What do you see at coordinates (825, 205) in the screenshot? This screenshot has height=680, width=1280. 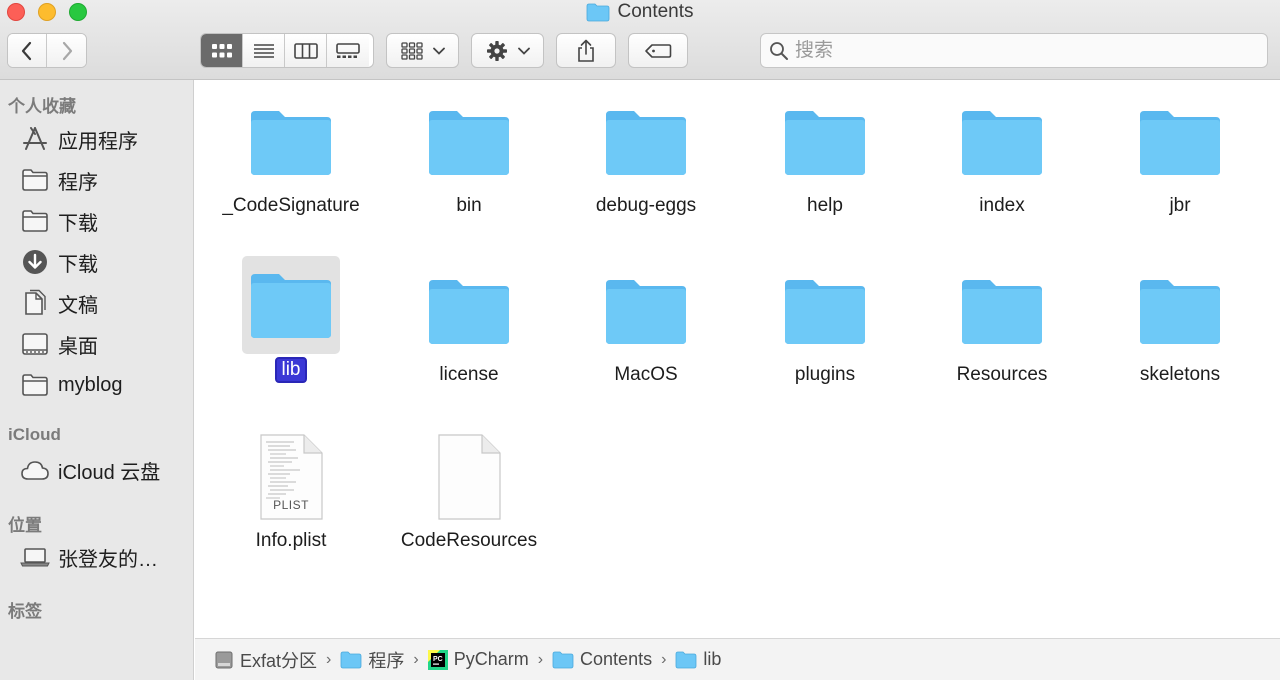 I see `file-name-label: help` at bounding box center [825, 205].